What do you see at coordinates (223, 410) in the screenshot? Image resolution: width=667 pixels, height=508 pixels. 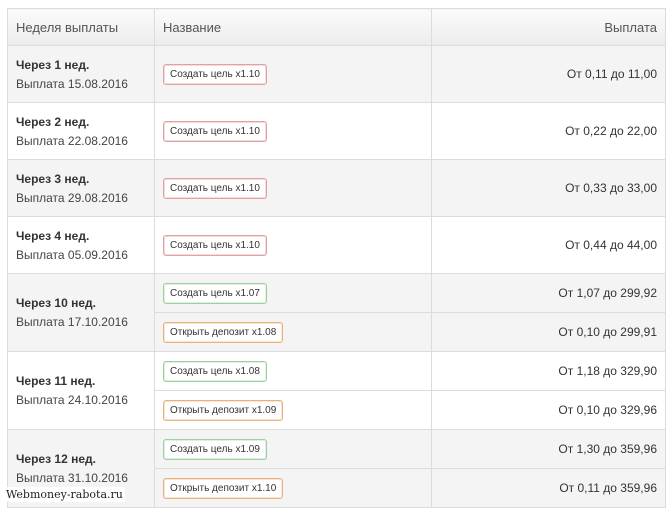 I see `open-deposit-button: Открыть депозит x1.09` at bounding box center [223, 410].